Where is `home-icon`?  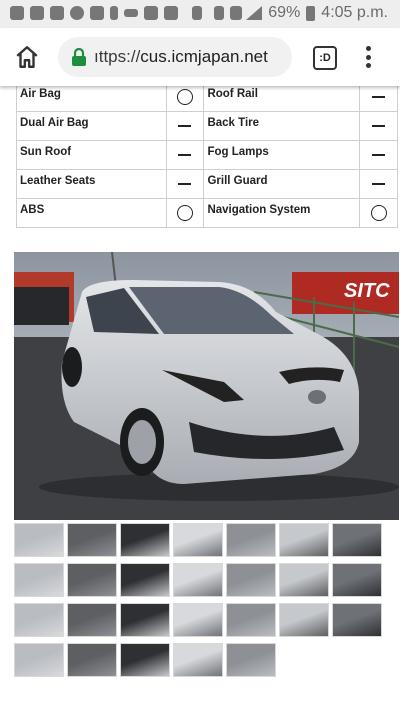 home-icon is located at coordinates (27, 57).